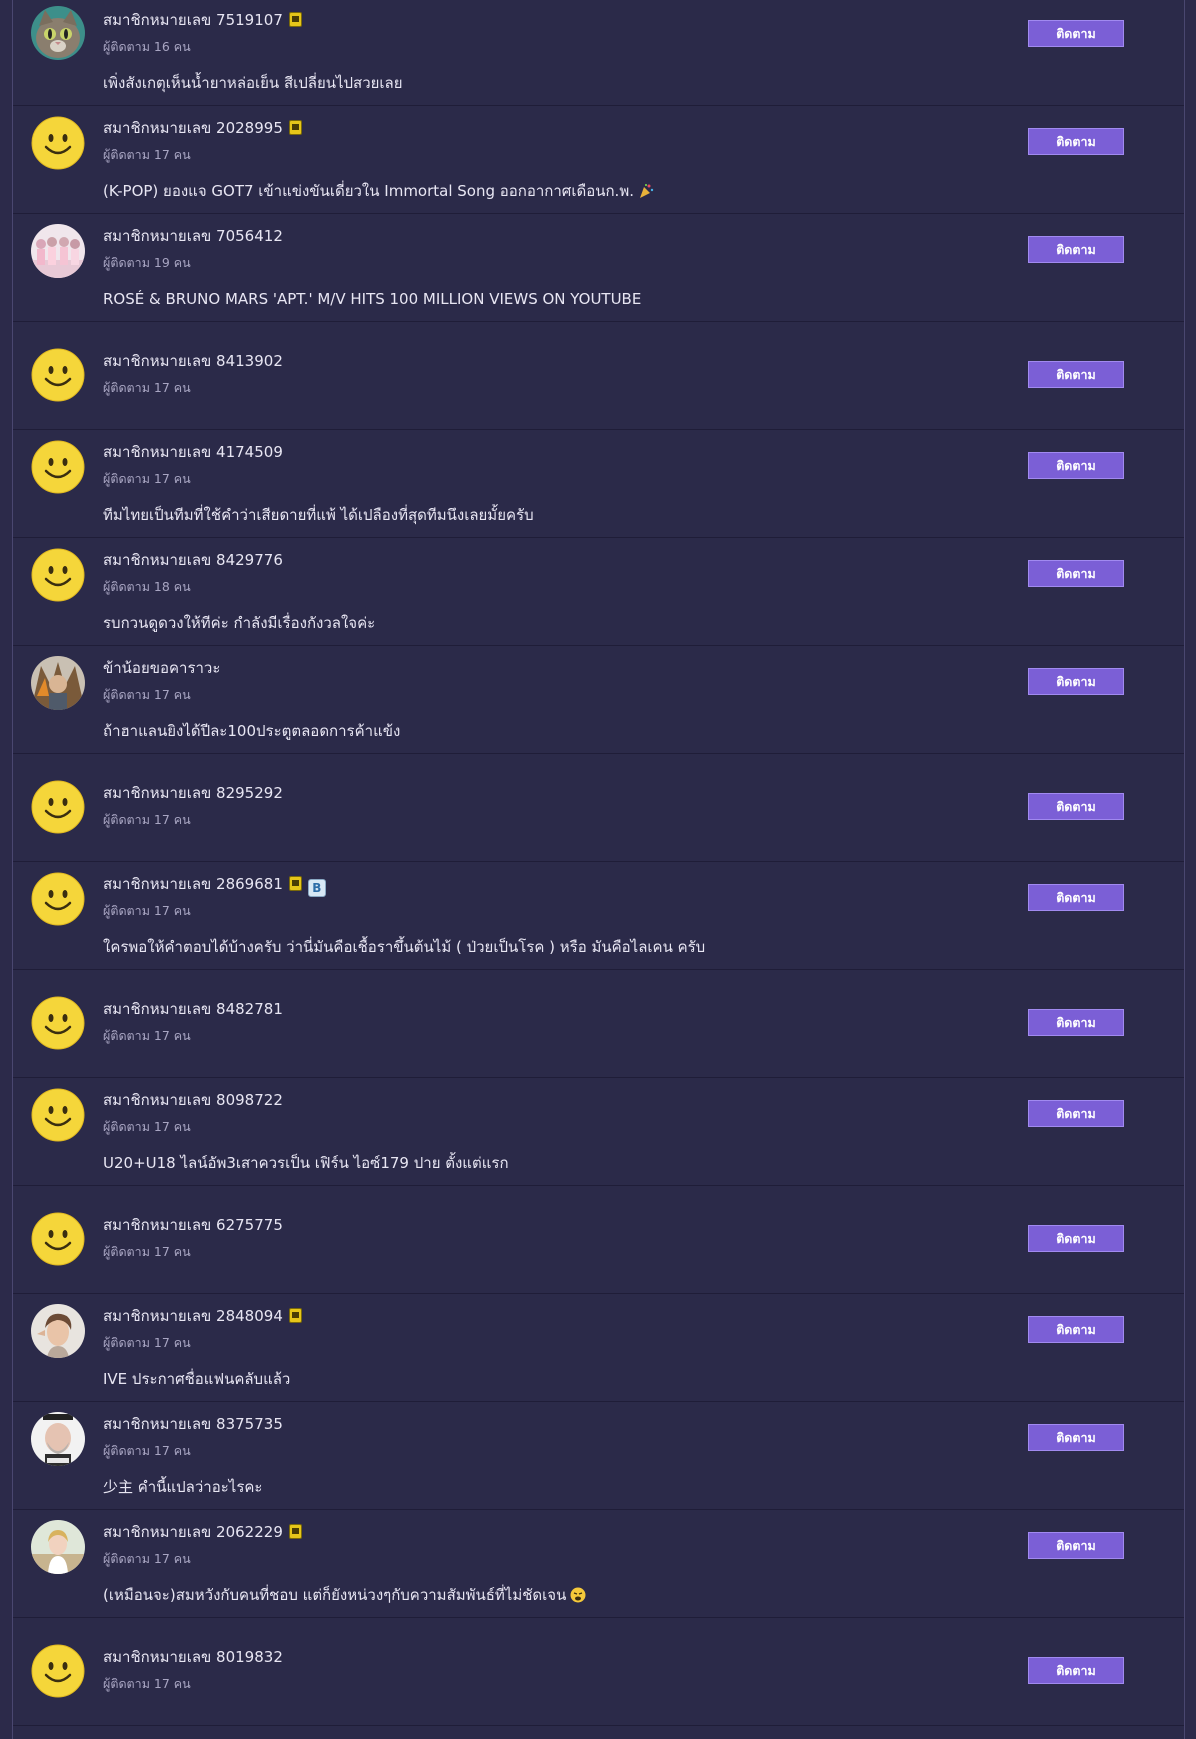 The height and width of the screenshot is (1739, 1196). I want to click on blog-badge-icon: B, so click(316, 888).